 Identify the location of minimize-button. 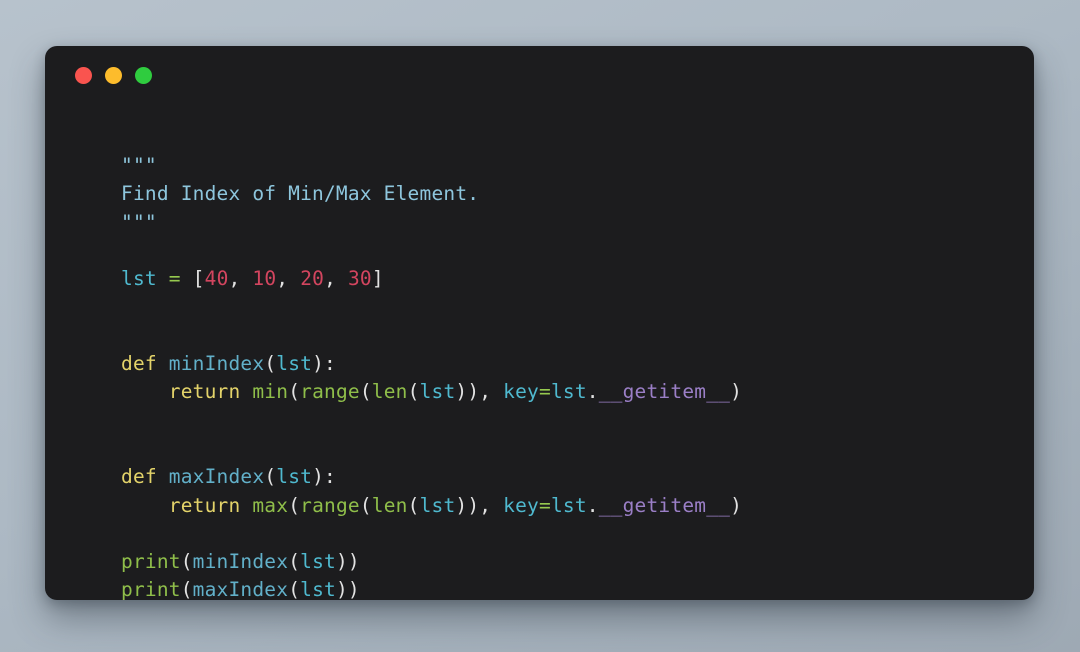
(113, 75).